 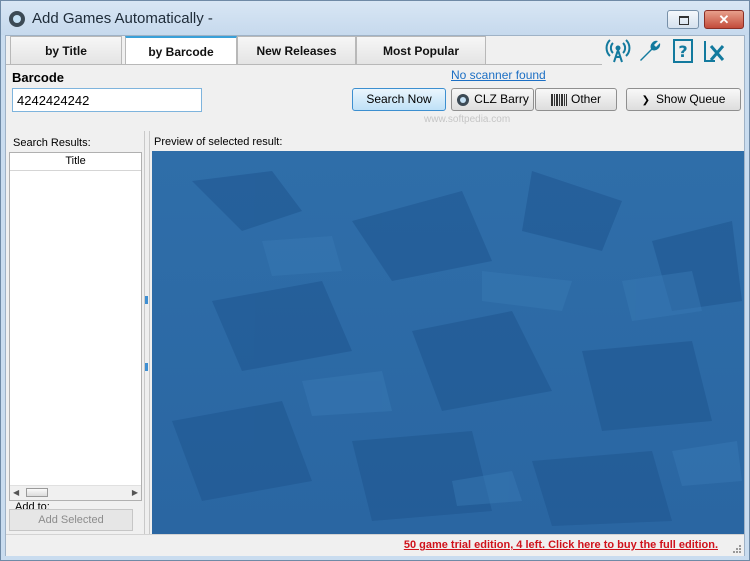 I want to click on other-button: Other, so click(x=576, y=99).